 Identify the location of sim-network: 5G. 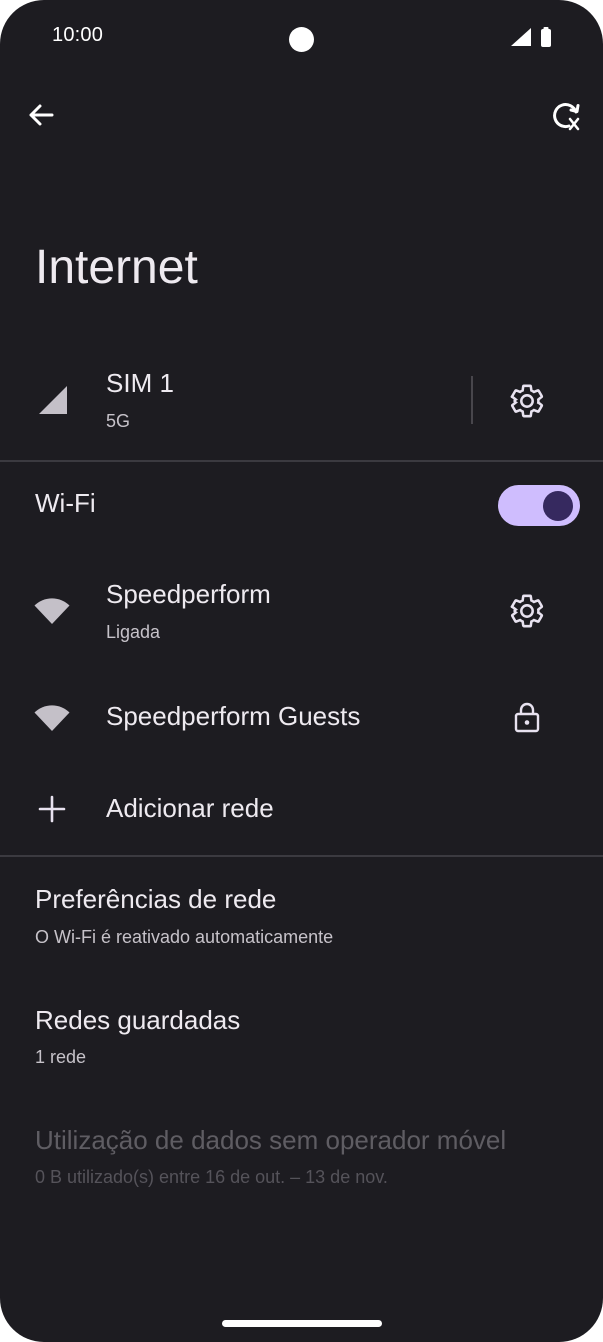
(118, 421).